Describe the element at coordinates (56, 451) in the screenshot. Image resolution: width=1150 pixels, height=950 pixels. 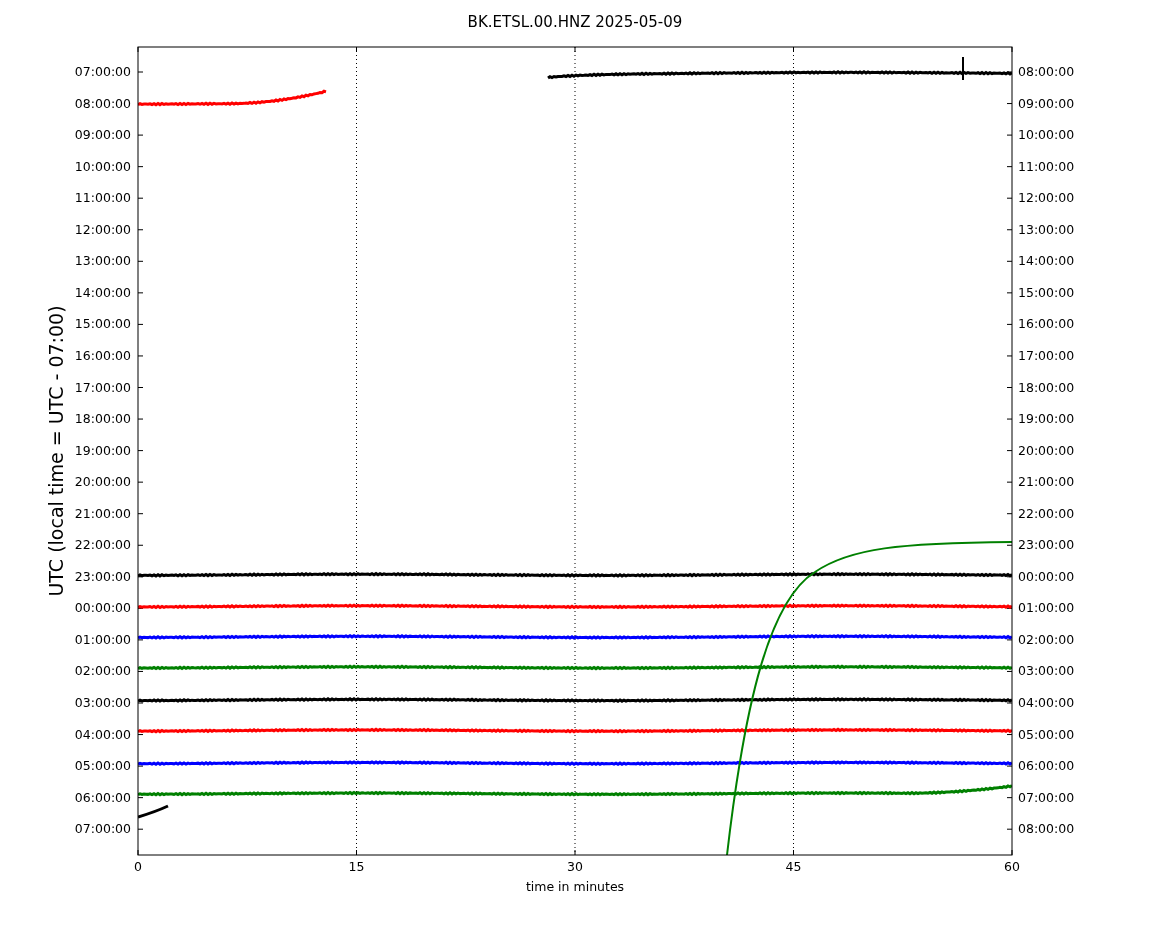
I see `y-axis-label: UTC (local time = UTC - 07:00)` at that location.